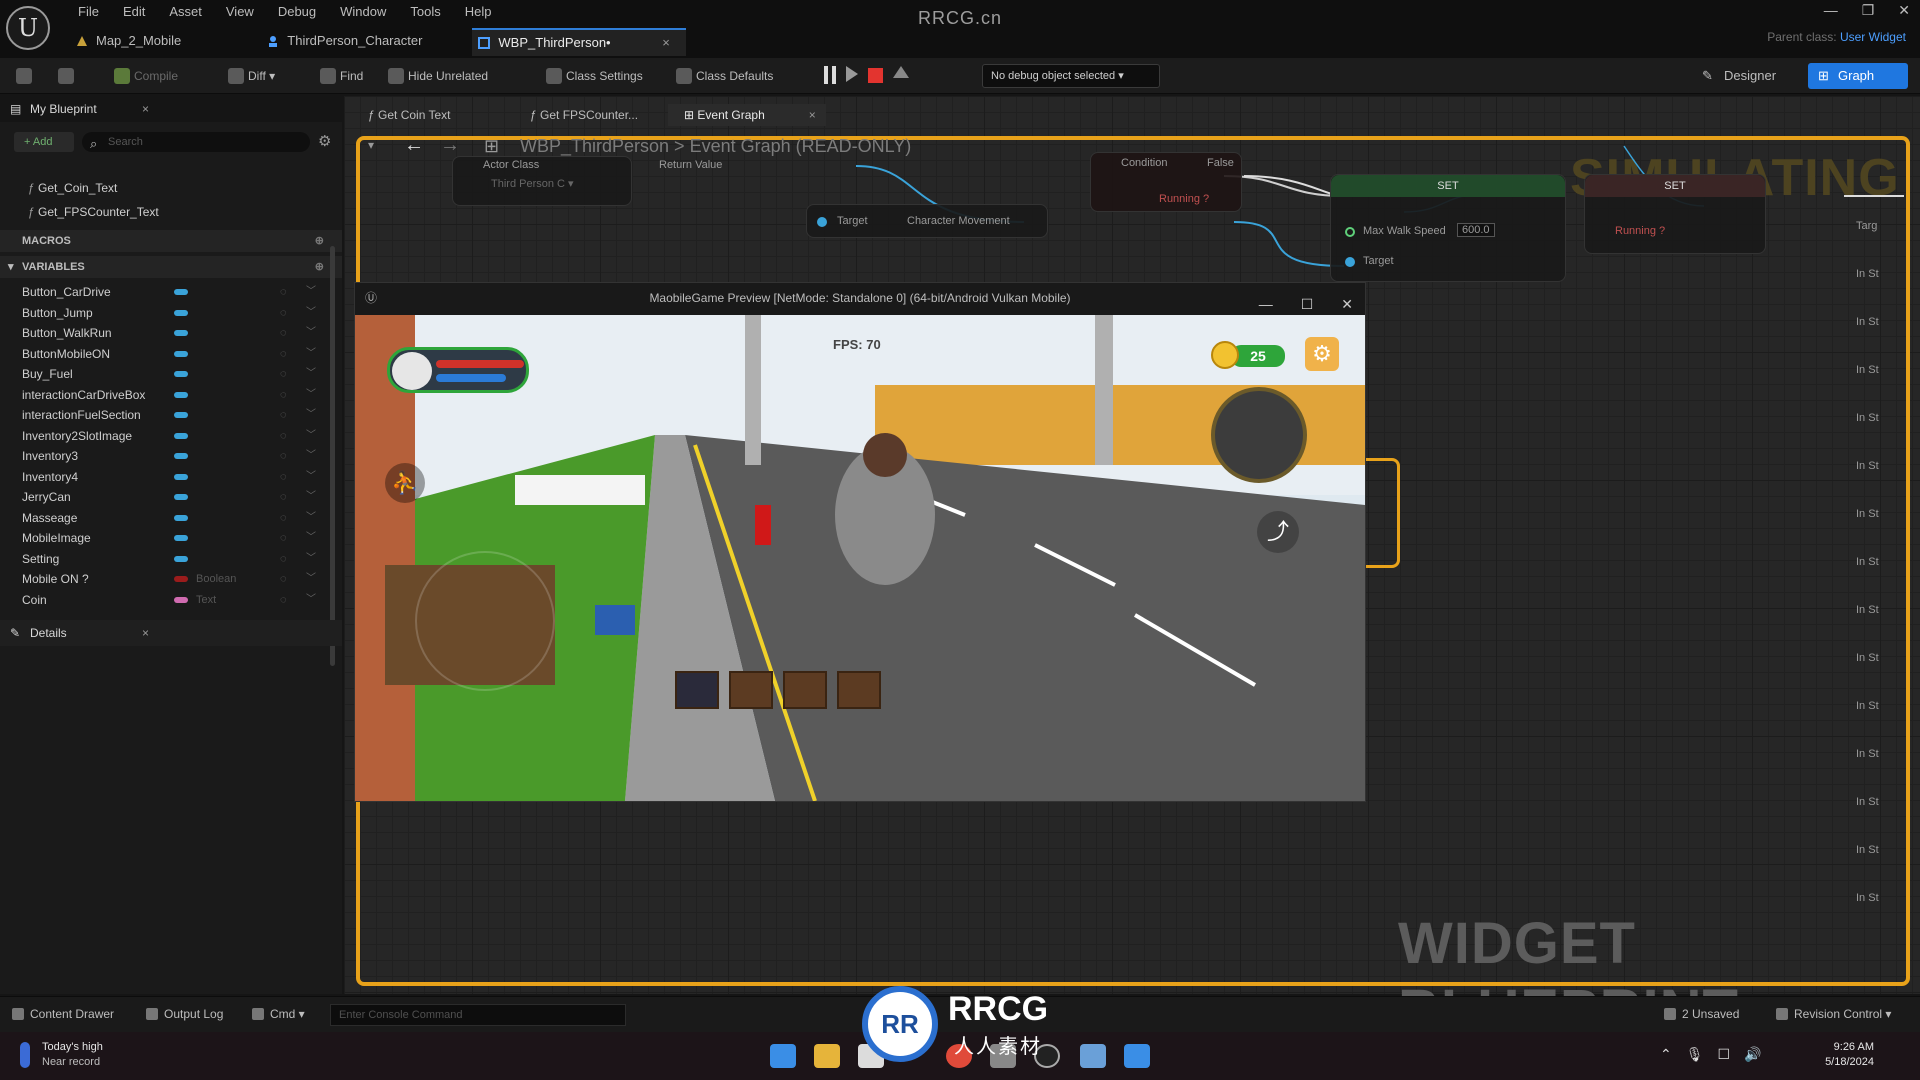  What do you see at coordinates (852, 74) in the screenshot?
I see `frame-skip-icon` at bounding box center [852, 74].